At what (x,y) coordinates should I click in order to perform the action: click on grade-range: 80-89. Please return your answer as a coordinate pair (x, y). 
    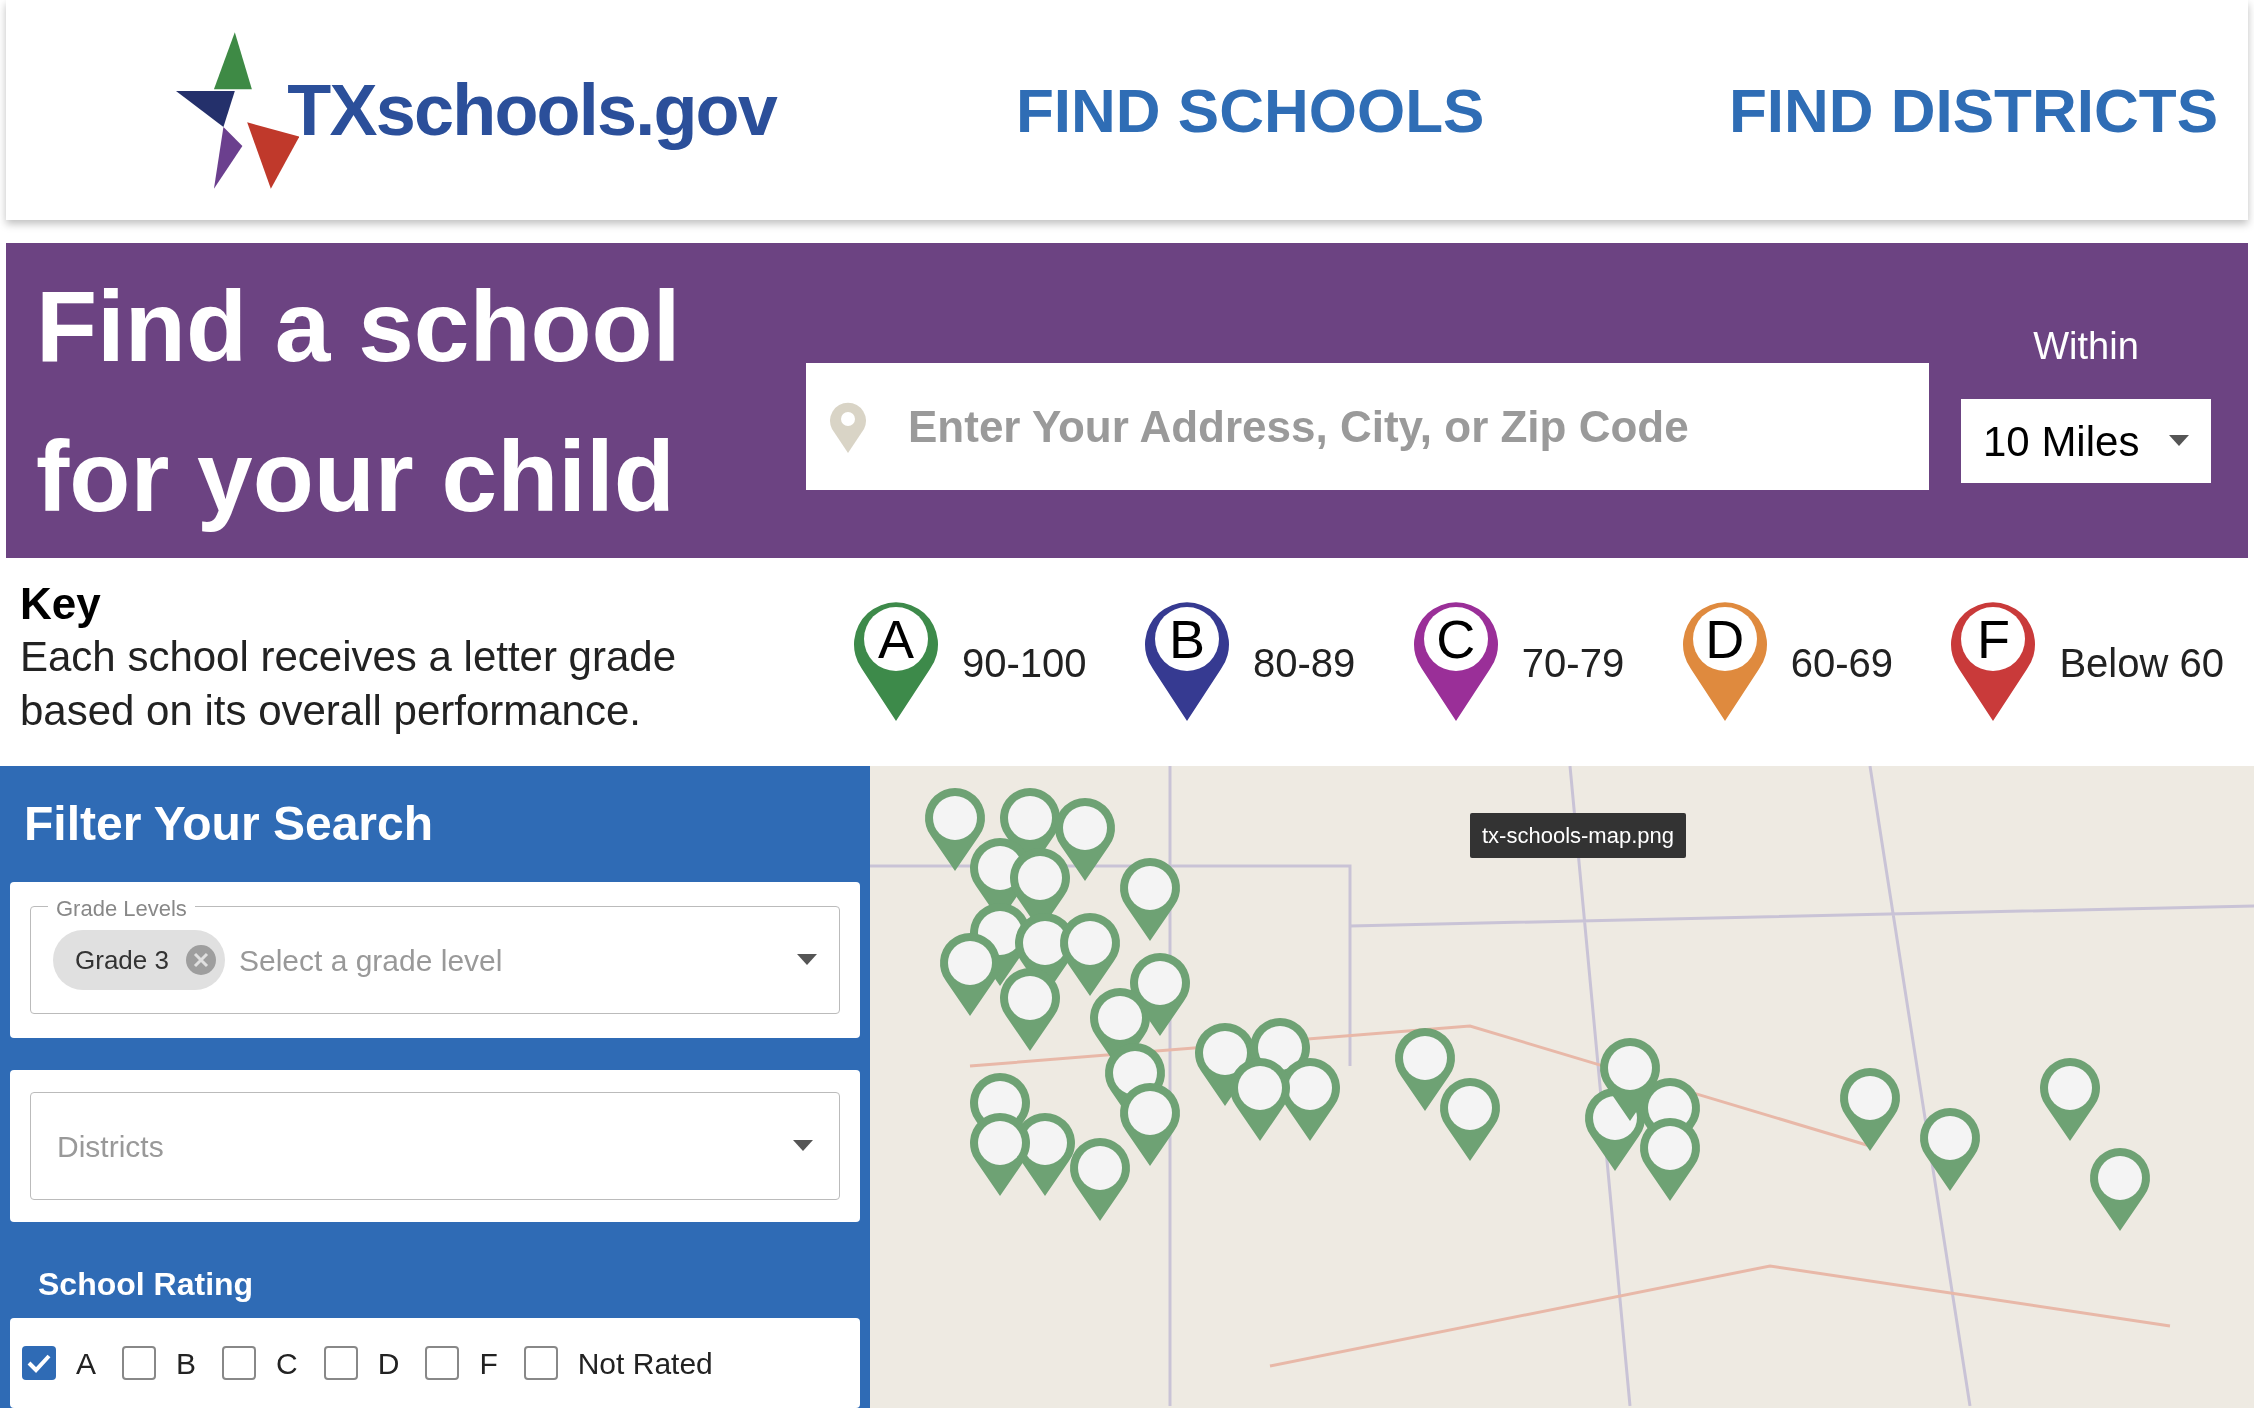
    Looking at the image, I should click on (1304, 663).